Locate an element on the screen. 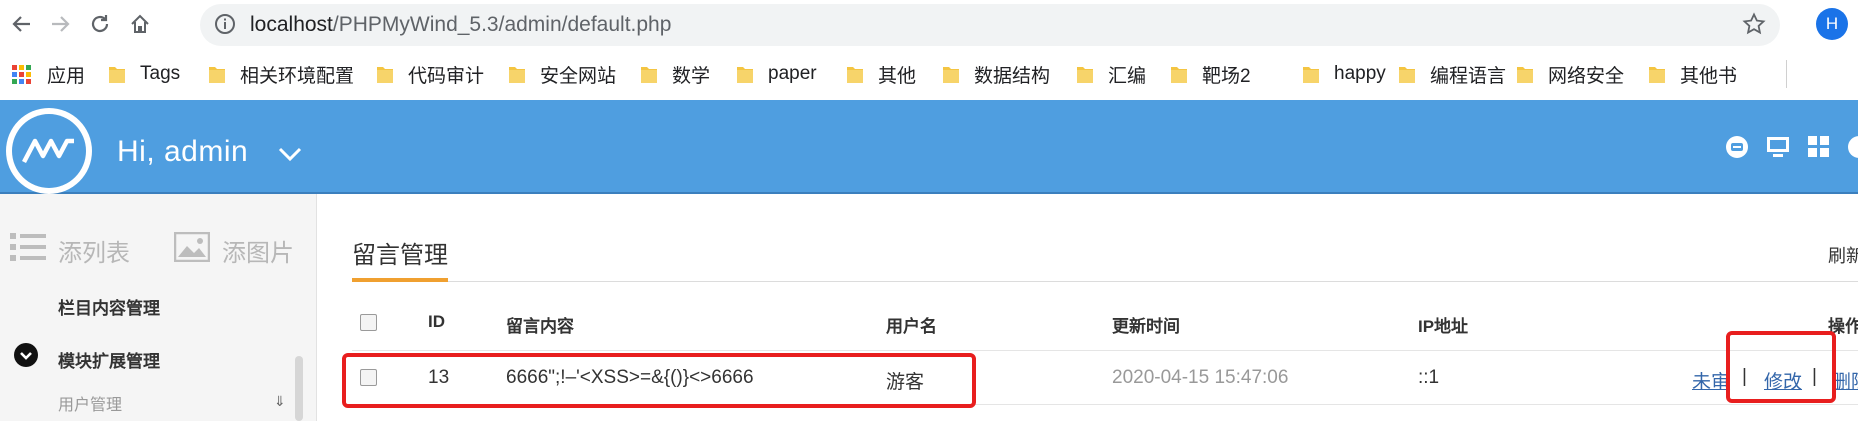 The width and height of the screenshot is (1858, 421). add-list-button: 添列表 is located at coordinates (70, 250).